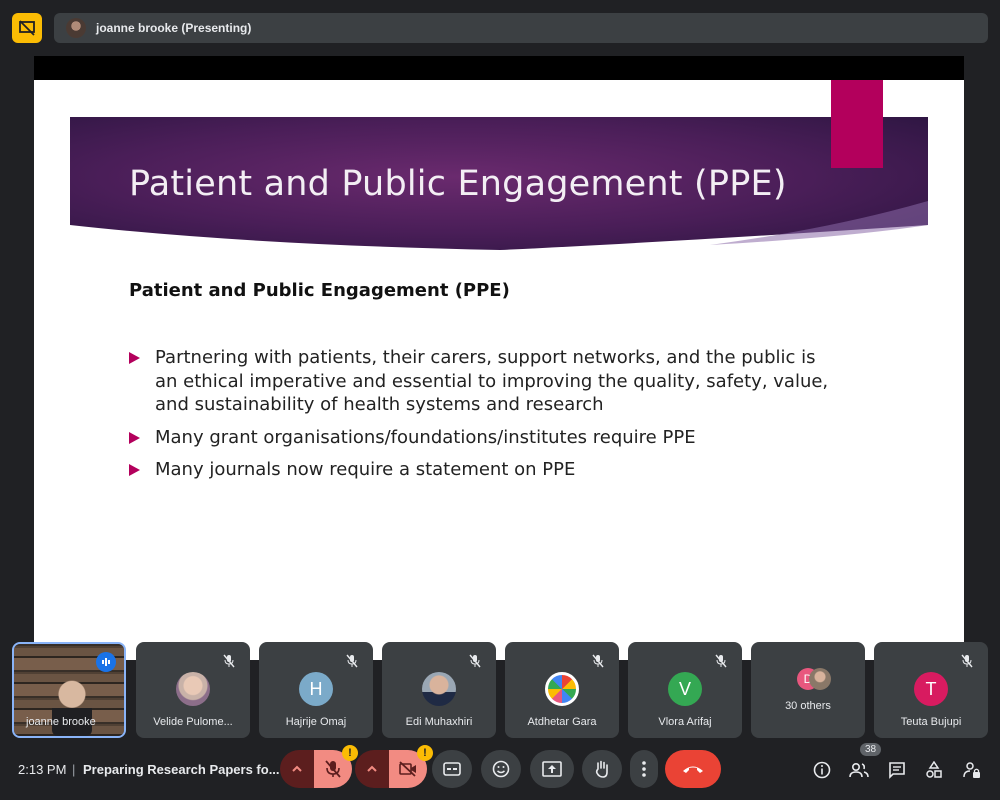  I want to click on captions-icon, so click(452, 769).